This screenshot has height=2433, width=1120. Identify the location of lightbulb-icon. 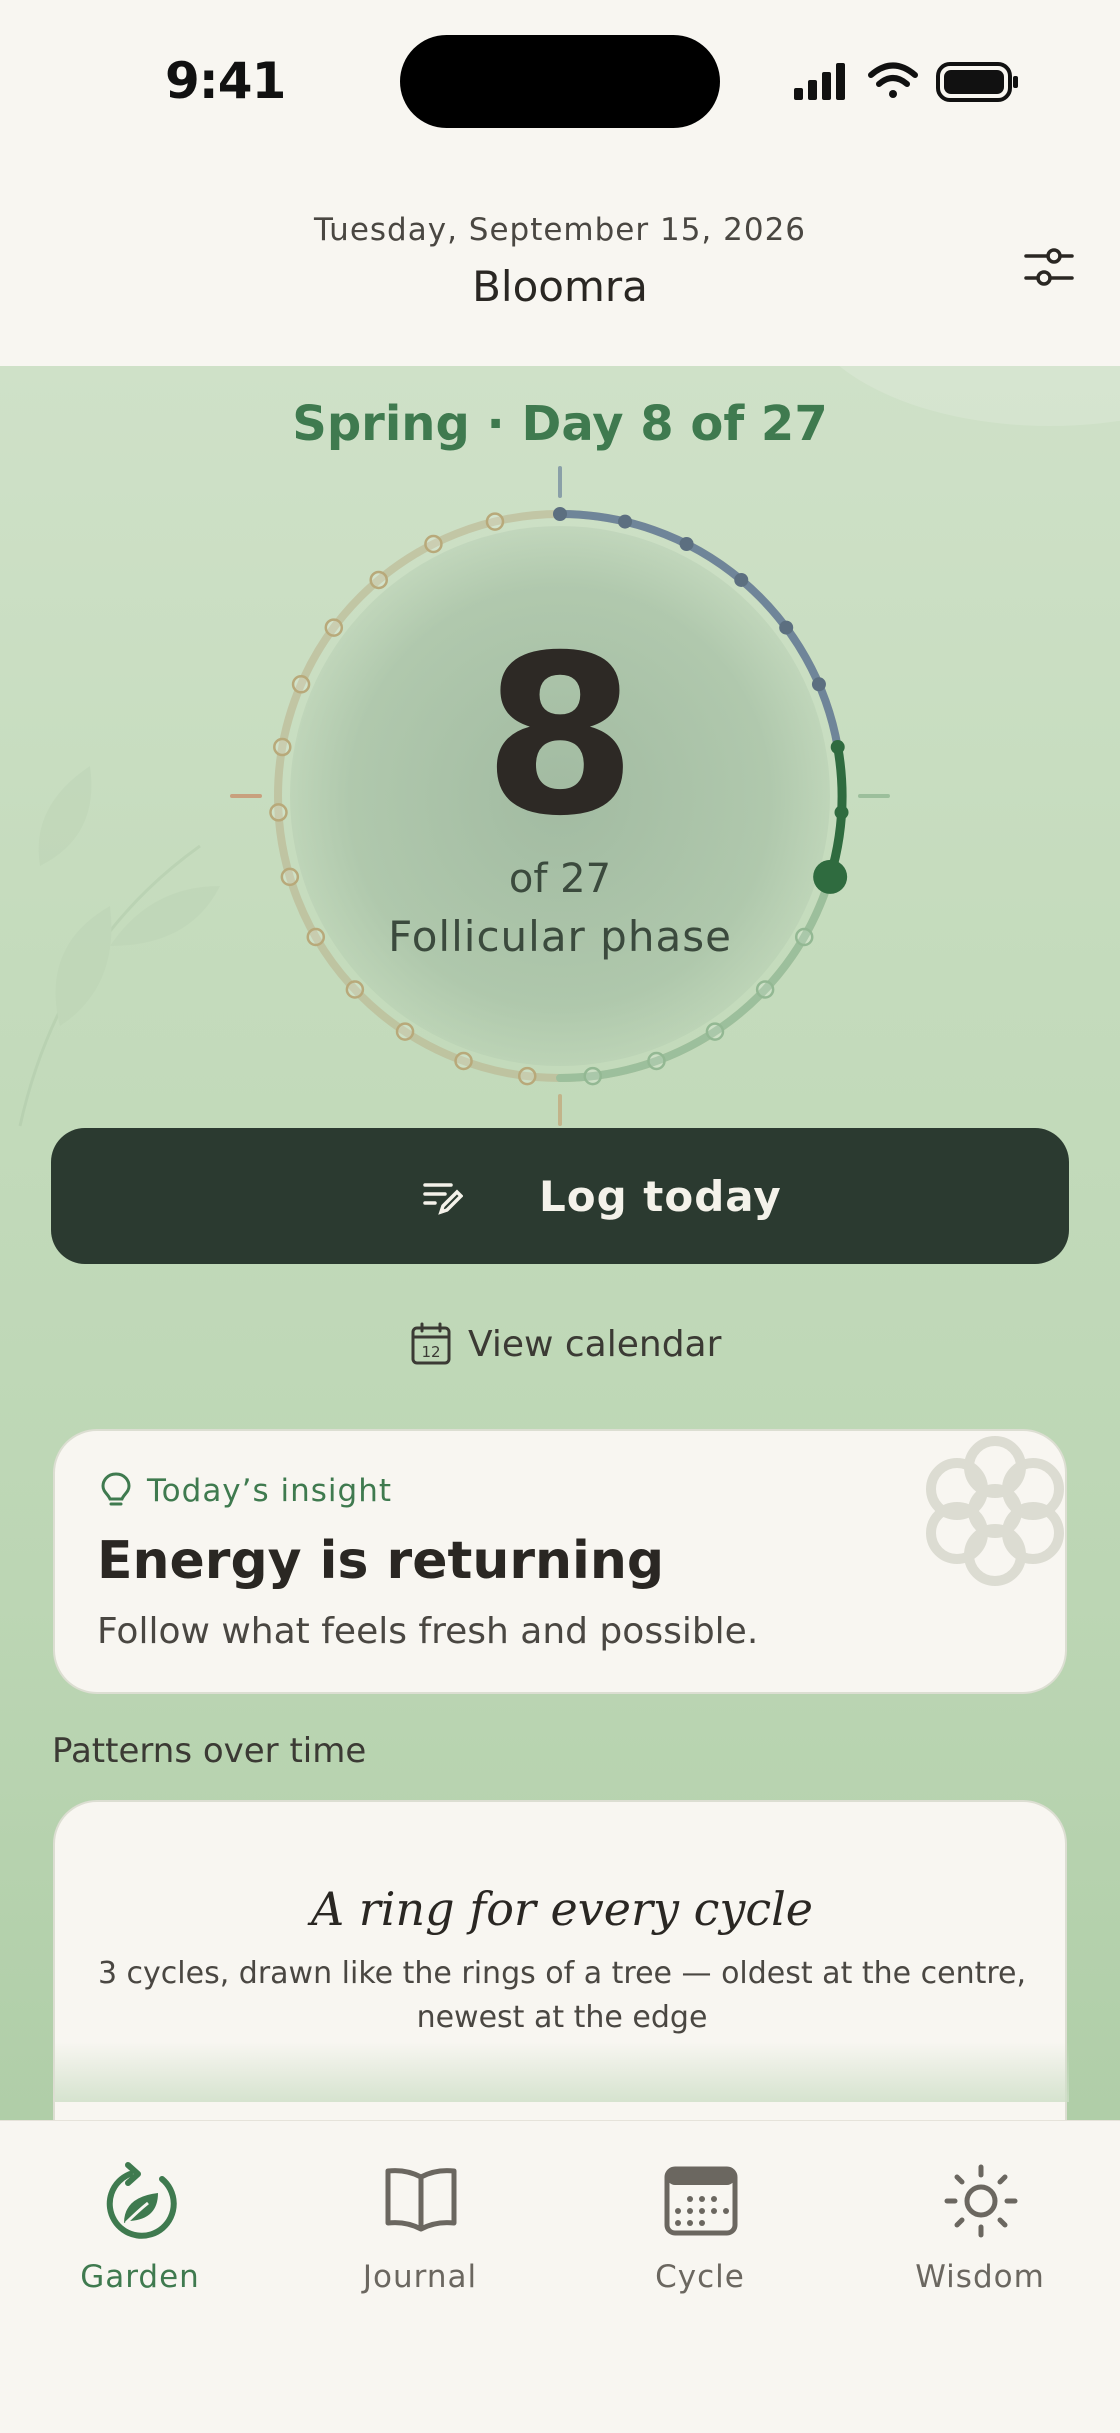
(116, 1489).